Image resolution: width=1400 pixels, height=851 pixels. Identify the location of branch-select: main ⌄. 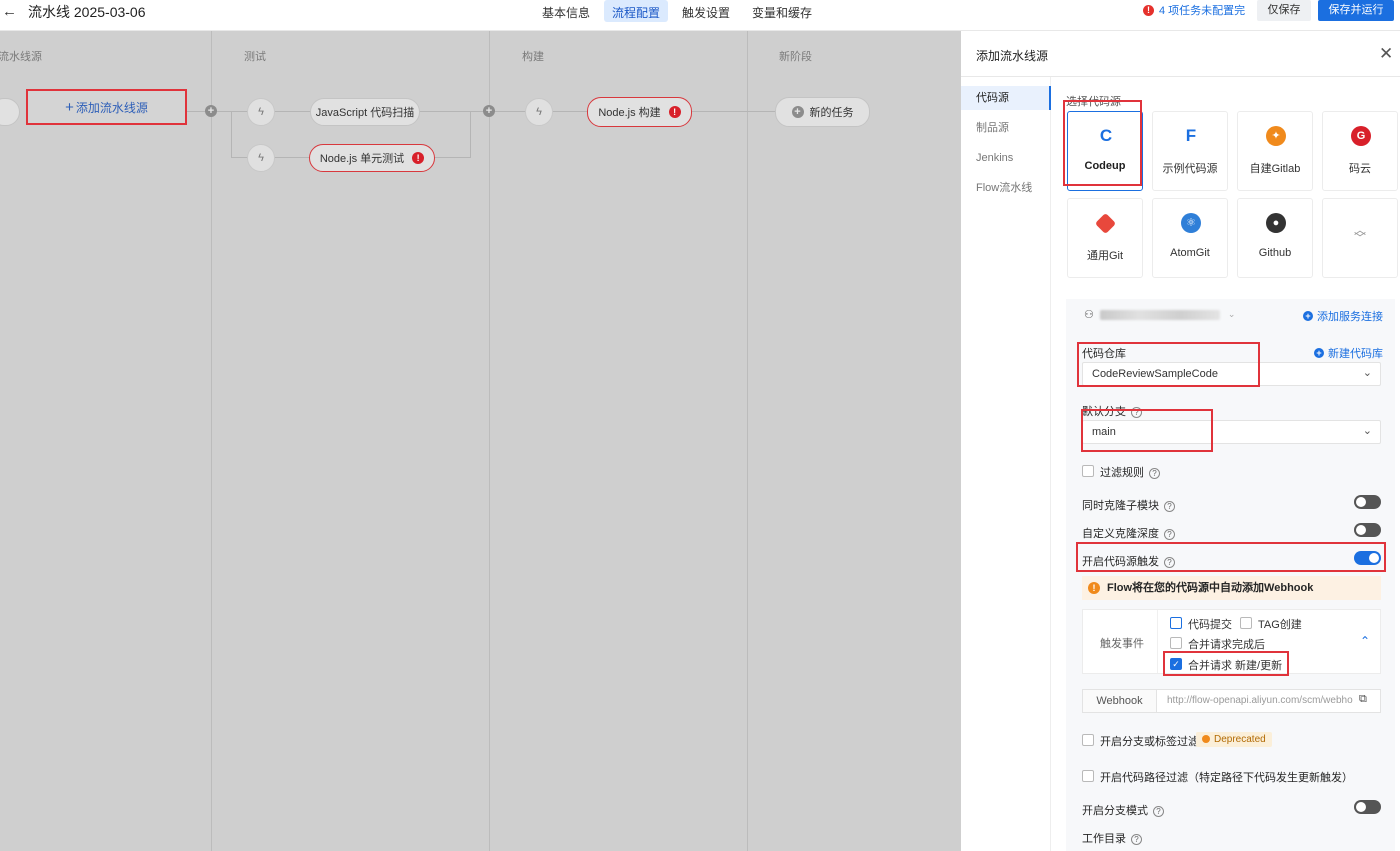
(1231, 432).